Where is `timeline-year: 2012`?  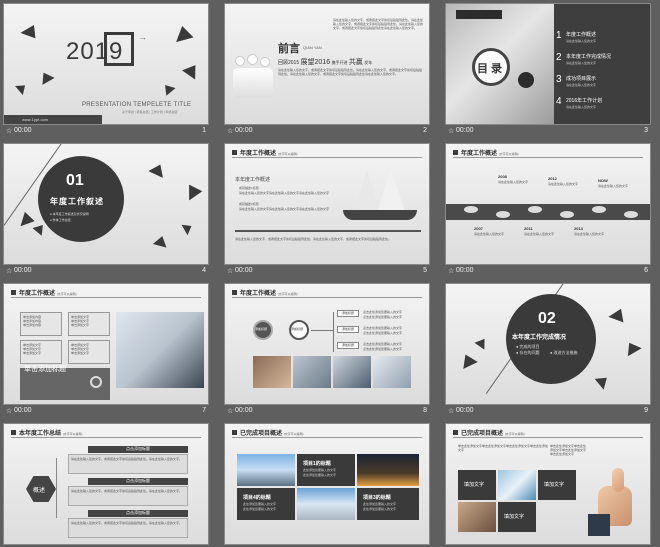
timeline-year: 2012 is located at coordinates (552, 178).